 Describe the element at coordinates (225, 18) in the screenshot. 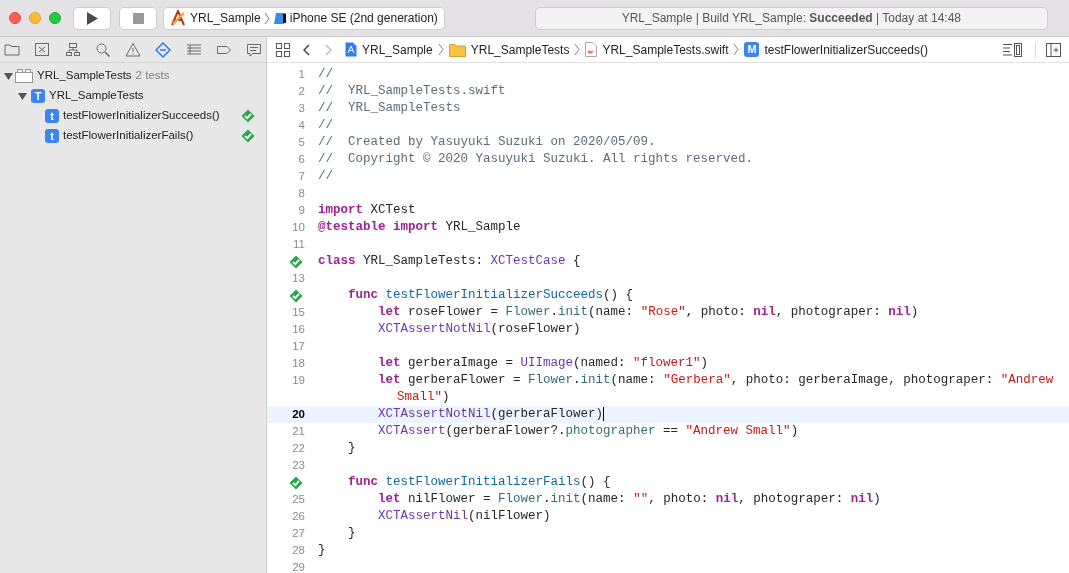

I see `scheme-name: YRL_Sample` at that location.